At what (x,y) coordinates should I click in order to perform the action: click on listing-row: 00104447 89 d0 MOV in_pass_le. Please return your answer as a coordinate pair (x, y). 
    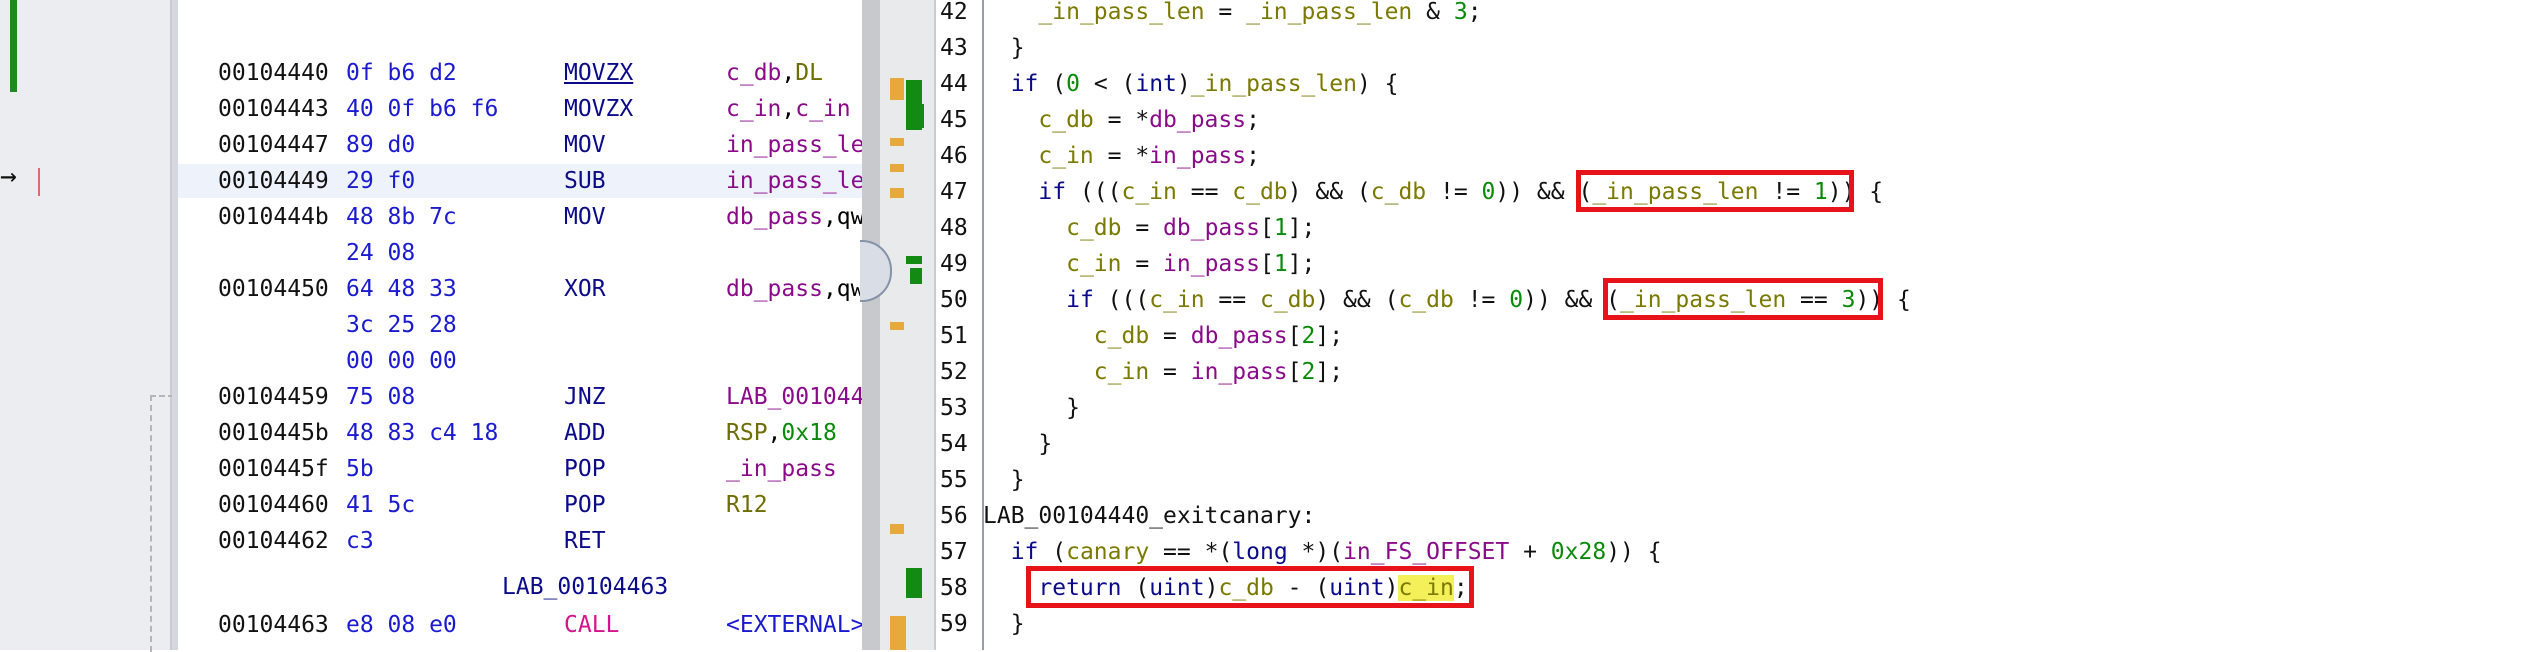
    Looking at the image, I should click on (520, 145).